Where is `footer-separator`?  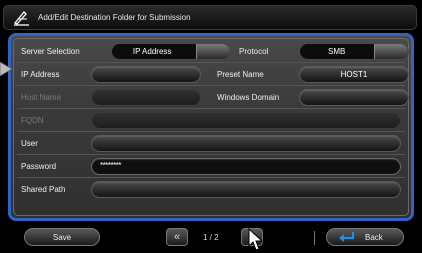
footer-separator is located at coordinates (314, 238).